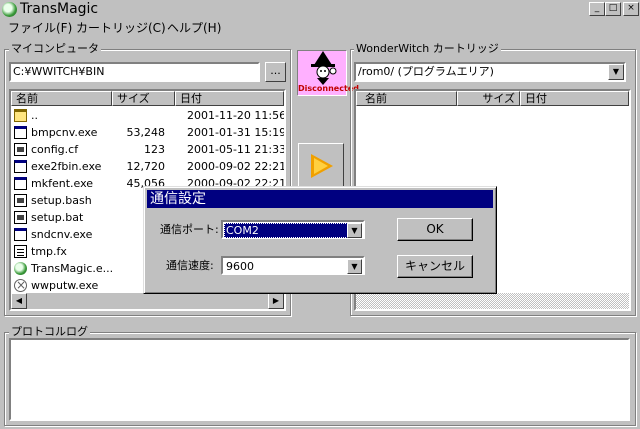  I want to click on port-label: 通信ポート:, so click(189, 229).